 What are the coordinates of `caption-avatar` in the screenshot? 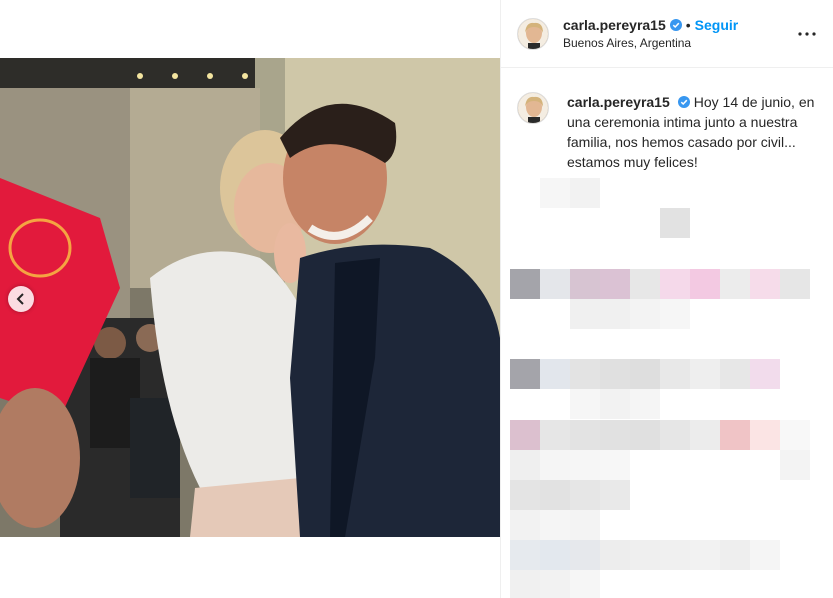 It's located at (533, 108).